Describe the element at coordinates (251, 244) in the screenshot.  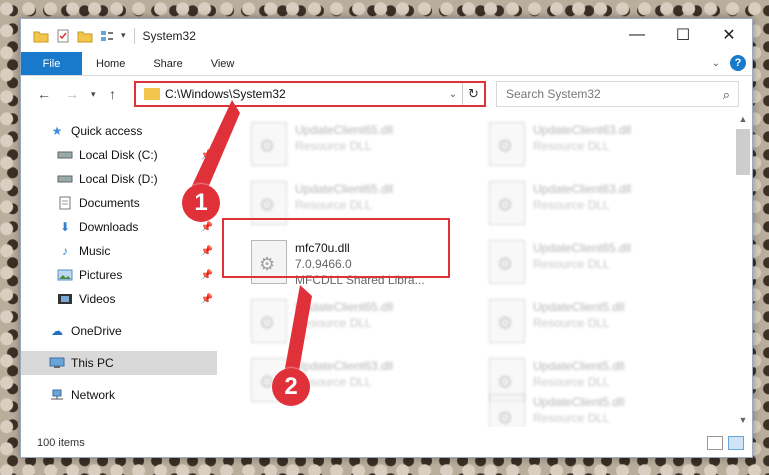
I see `callout-arrows` at that location.